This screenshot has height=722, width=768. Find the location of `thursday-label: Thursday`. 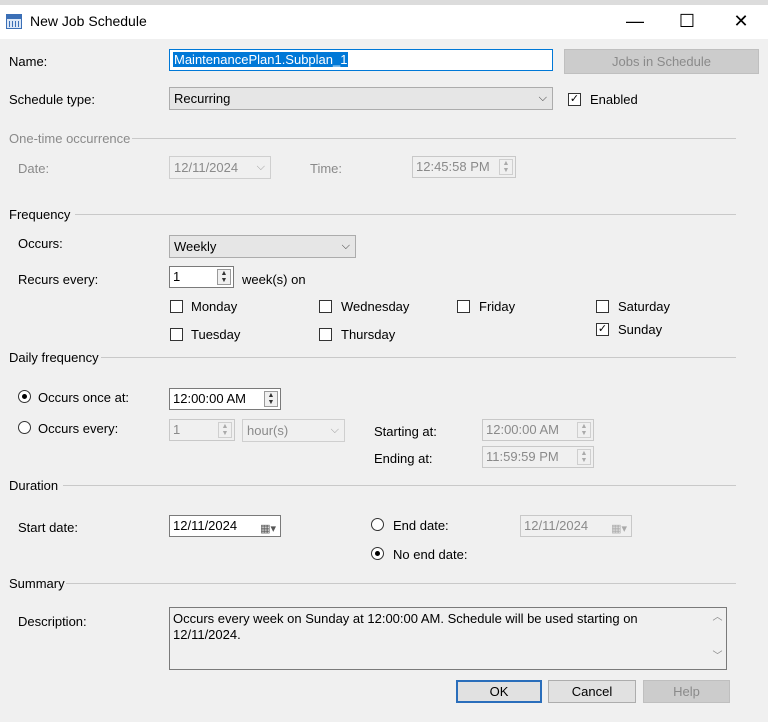

thursday-label: Thursday is located at coordinates (368, 334).